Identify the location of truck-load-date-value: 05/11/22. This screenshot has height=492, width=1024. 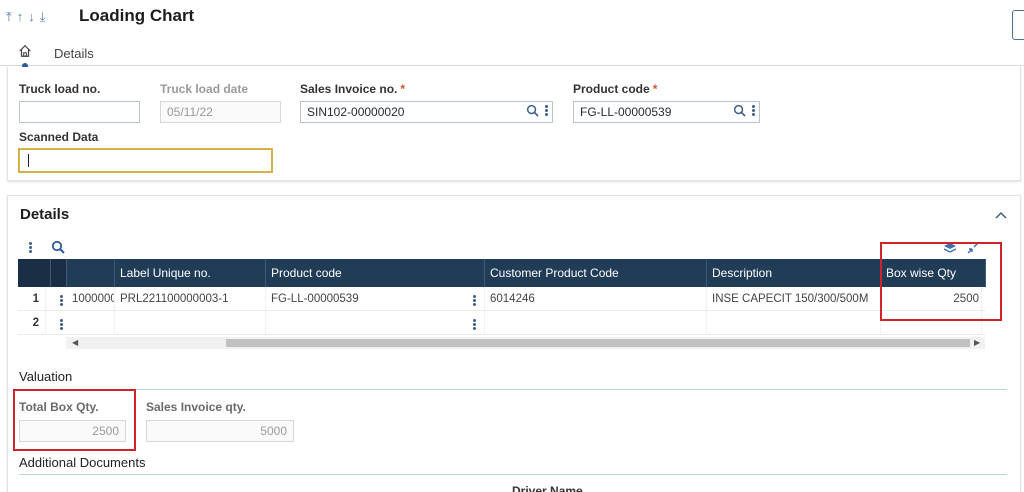
(190, 112).